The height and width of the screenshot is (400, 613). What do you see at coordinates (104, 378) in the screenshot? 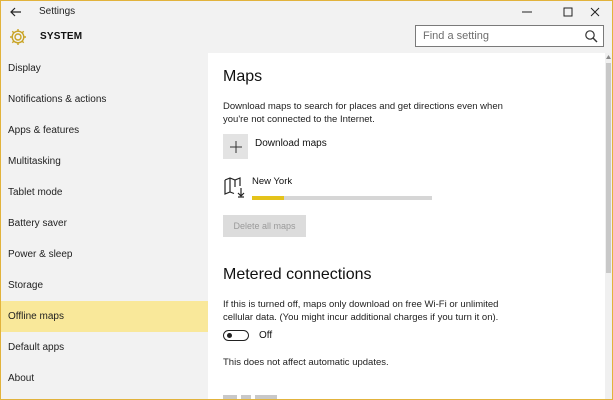
I see `sidebar-item-about: About` at bounding box center [104, 378].